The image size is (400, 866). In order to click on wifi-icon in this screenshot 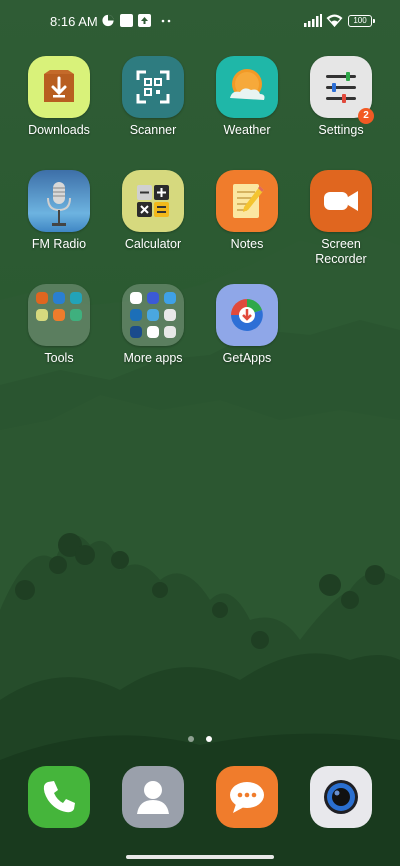, I will do `click(334, 20)`.